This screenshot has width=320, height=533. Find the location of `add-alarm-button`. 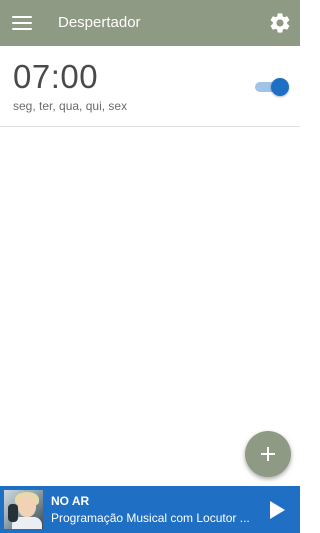

add-alarm-button is located at coordinates (268, 454).